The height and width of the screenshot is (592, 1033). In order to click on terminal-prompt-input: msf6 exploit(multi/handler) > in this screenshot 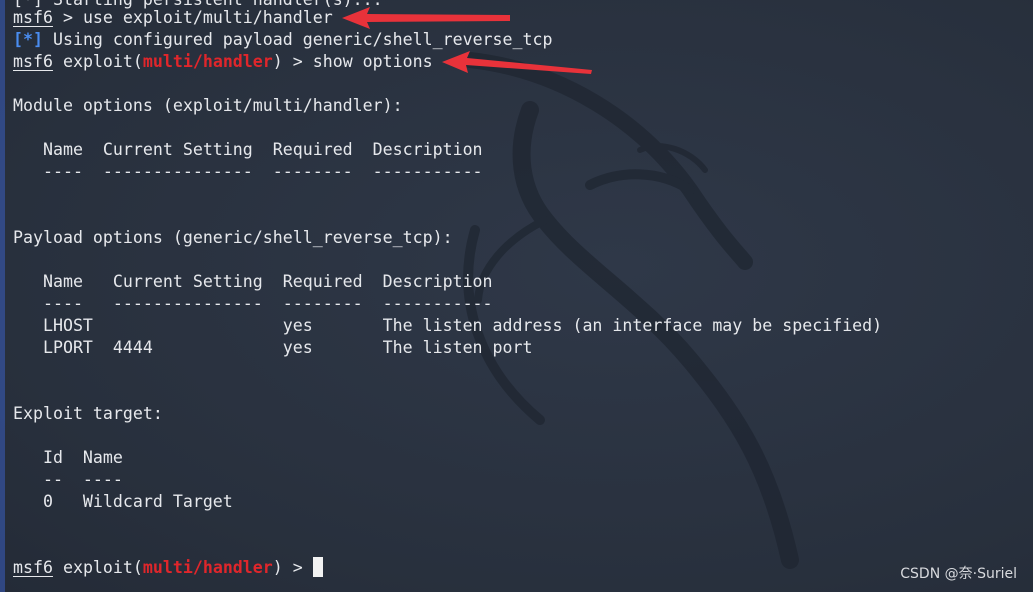, I will do `click(168, 568)`.